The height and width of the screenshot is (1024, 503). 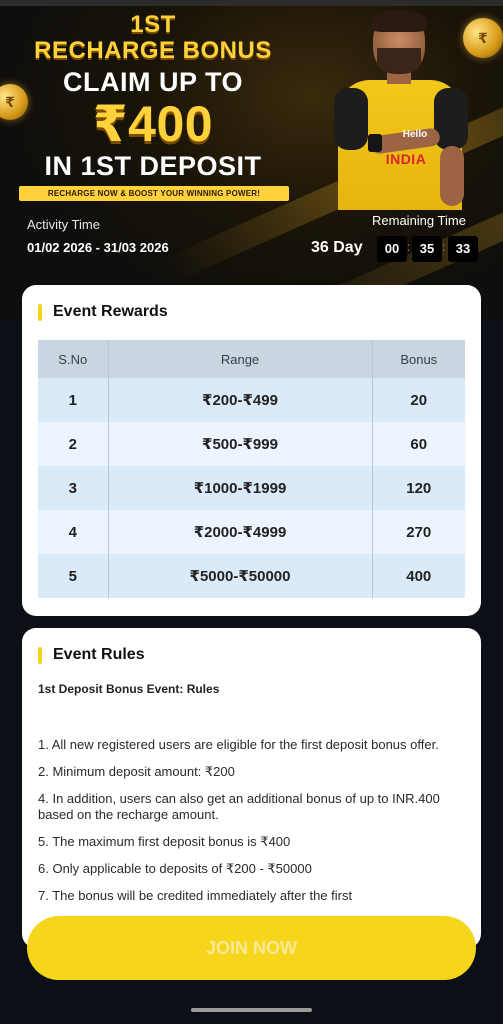 I want to click on cell-bonus: 270, so click(x=418, y=532).